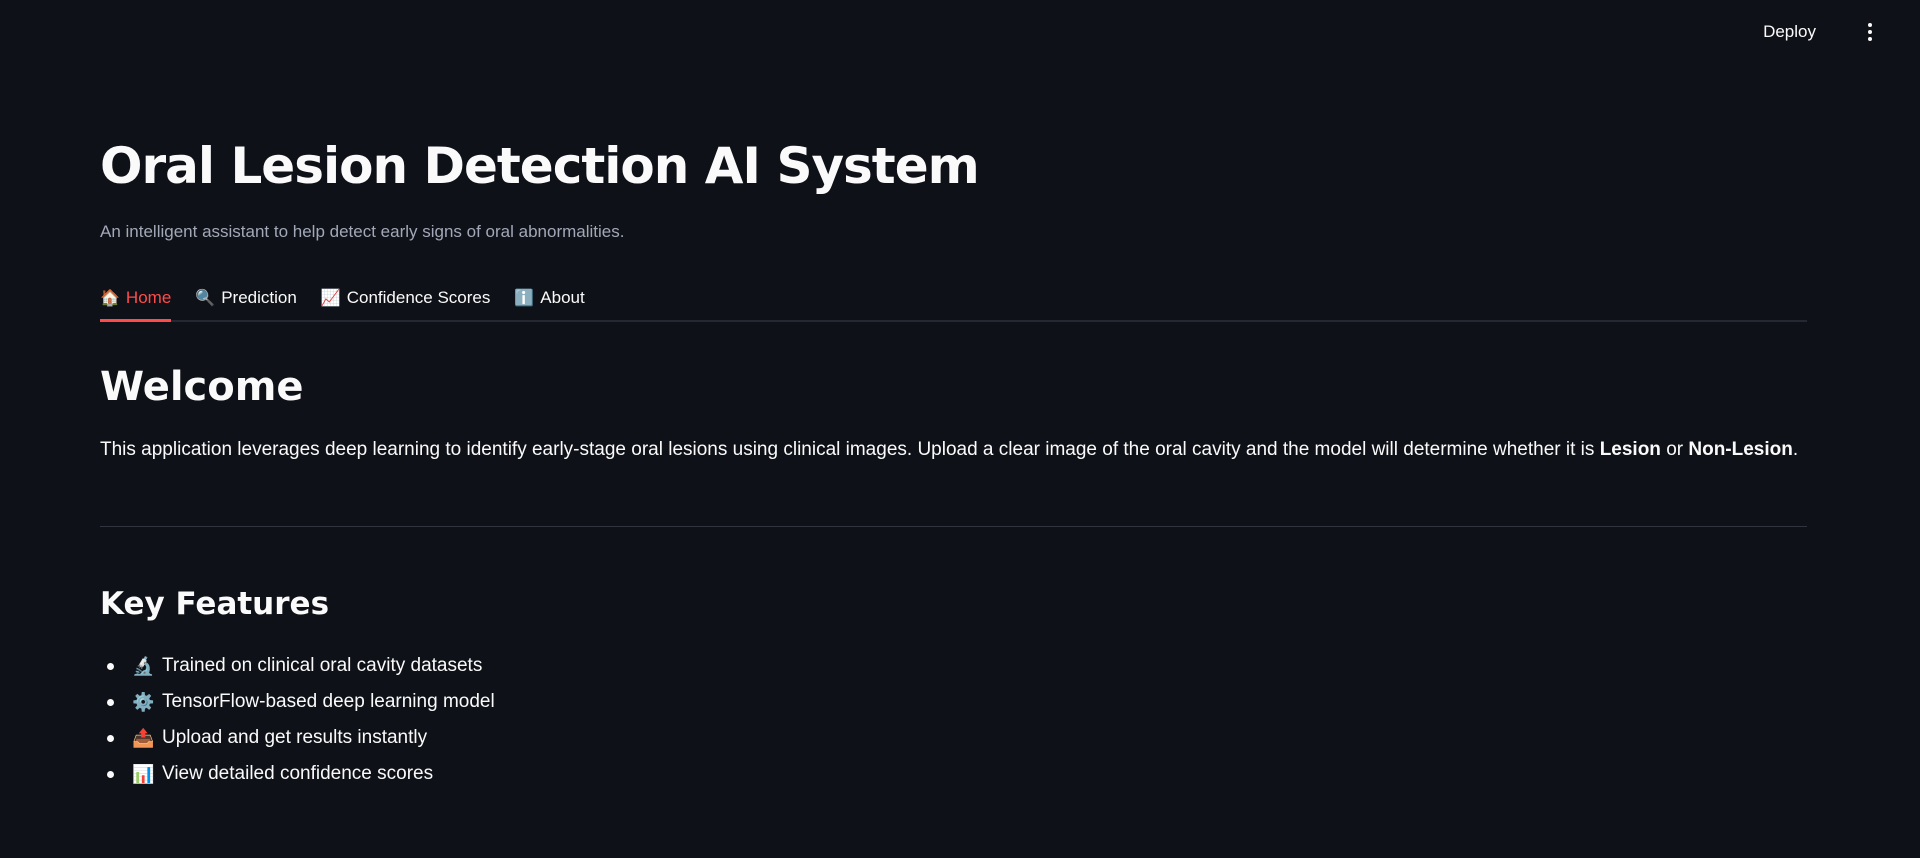 The width and height of the screenshot is (1920, 858). Describe the element at coordinates (148, 297) in the screenshot. I see `tab-label: Home` at that location.